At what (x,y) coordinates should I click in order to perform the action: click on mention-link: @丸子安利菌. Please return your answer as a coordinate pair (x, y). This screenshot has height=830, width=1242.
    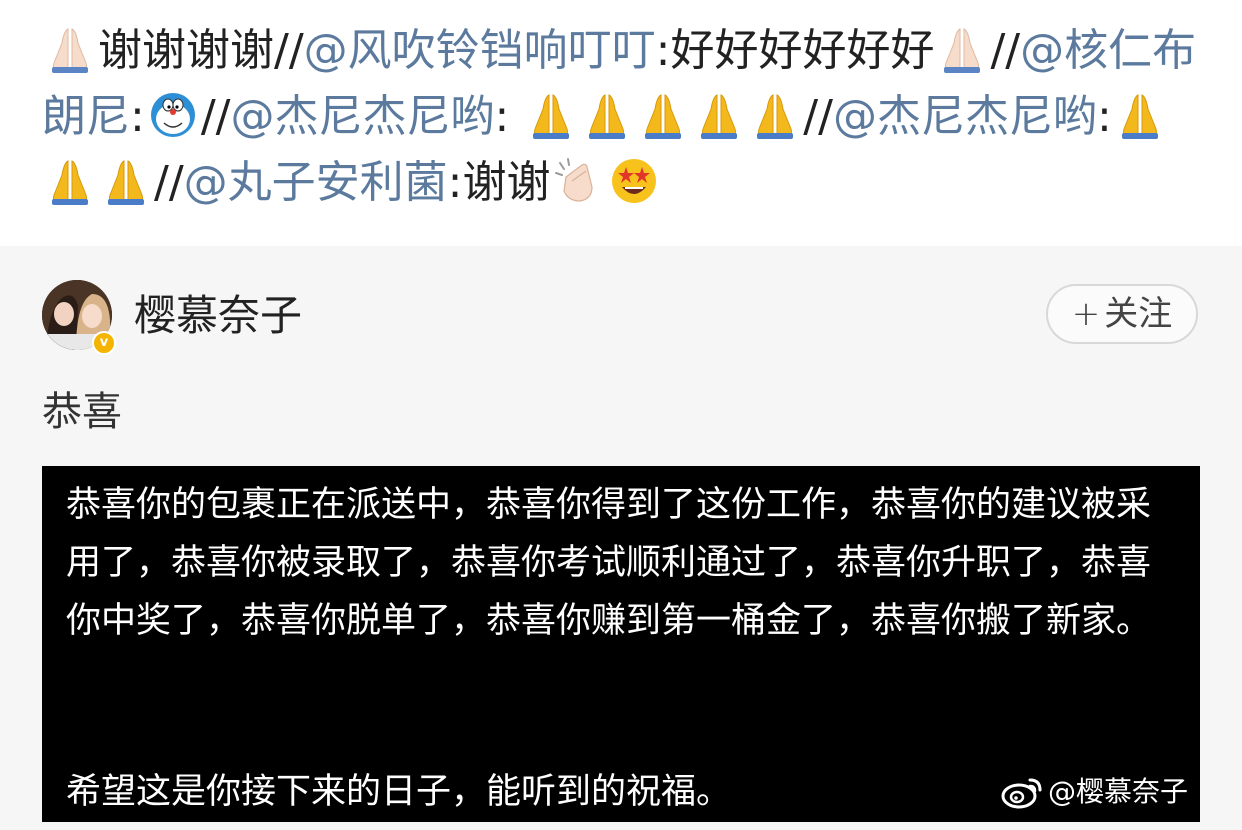
    Looking at the image, I should click on (316, 182).